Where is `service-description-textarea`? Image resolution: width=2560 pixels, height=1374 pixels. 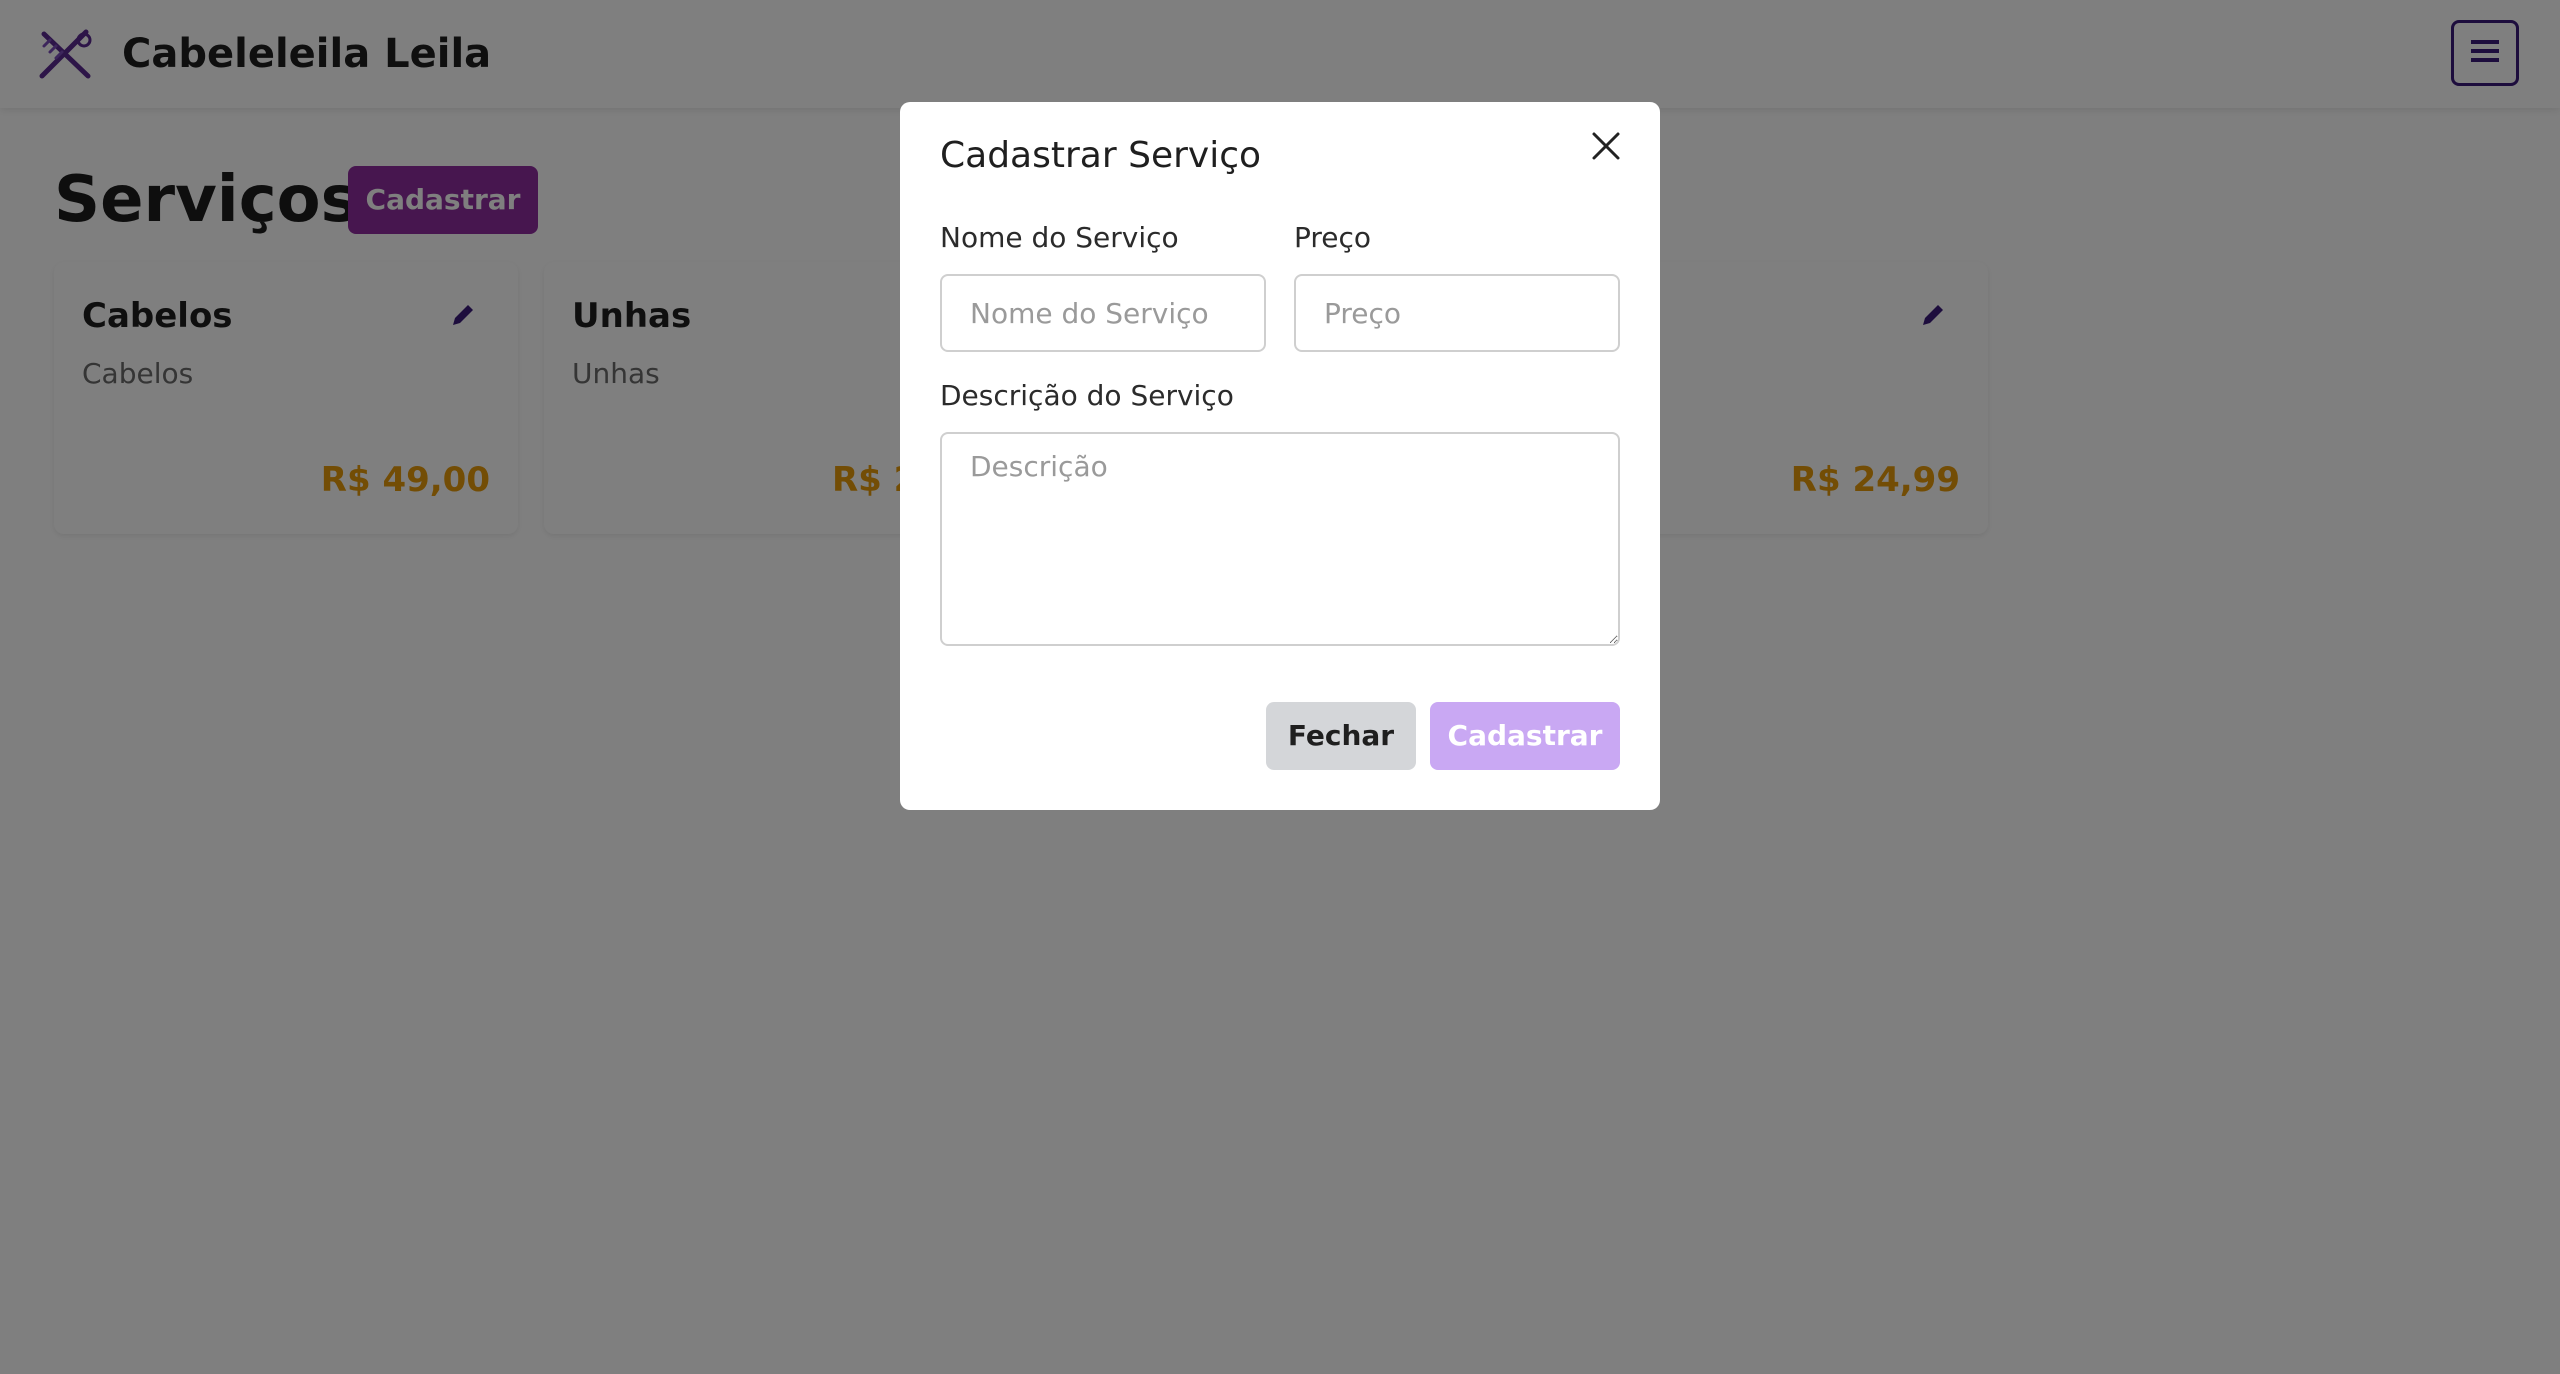
service-description-textarea is located at coordinates (1280, 539).